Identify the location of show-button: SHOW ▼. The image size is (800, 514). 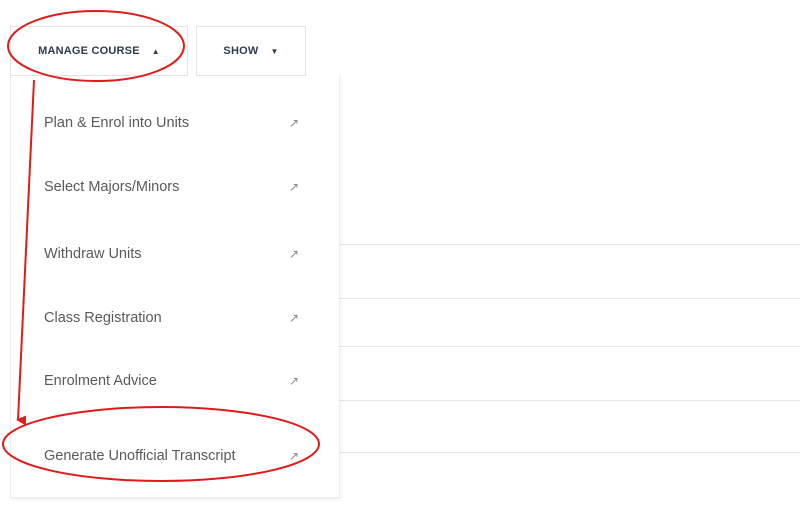
(251, 51).